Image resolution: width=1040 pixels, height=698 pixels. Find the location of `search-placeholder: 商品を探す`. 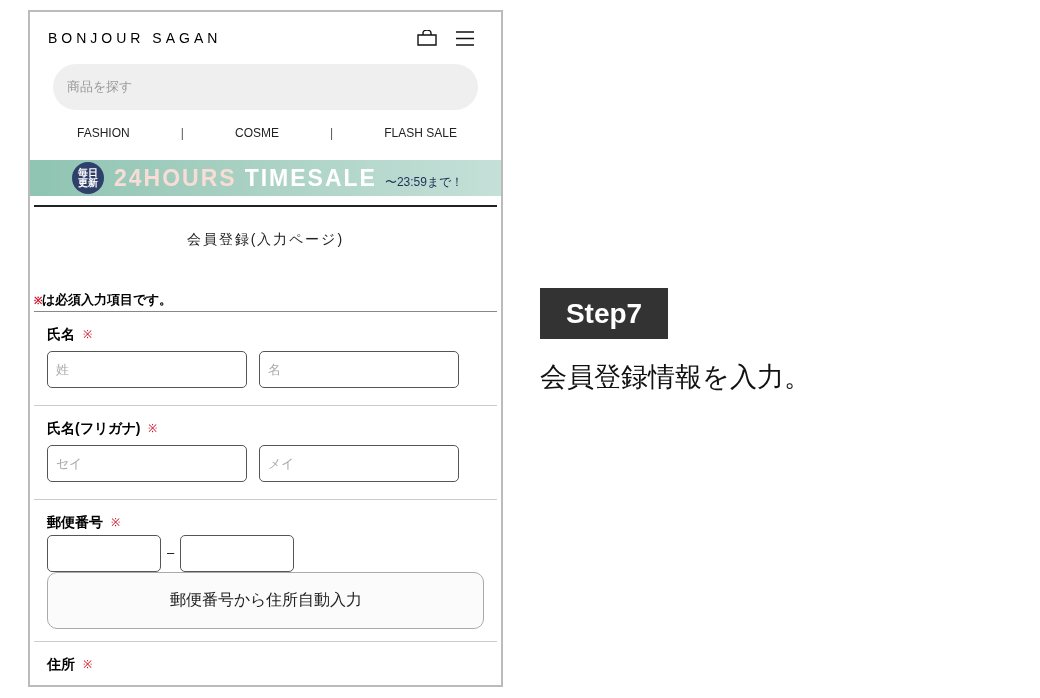

search-placeholder: 商品を探す is located at coordinates (99, 87).